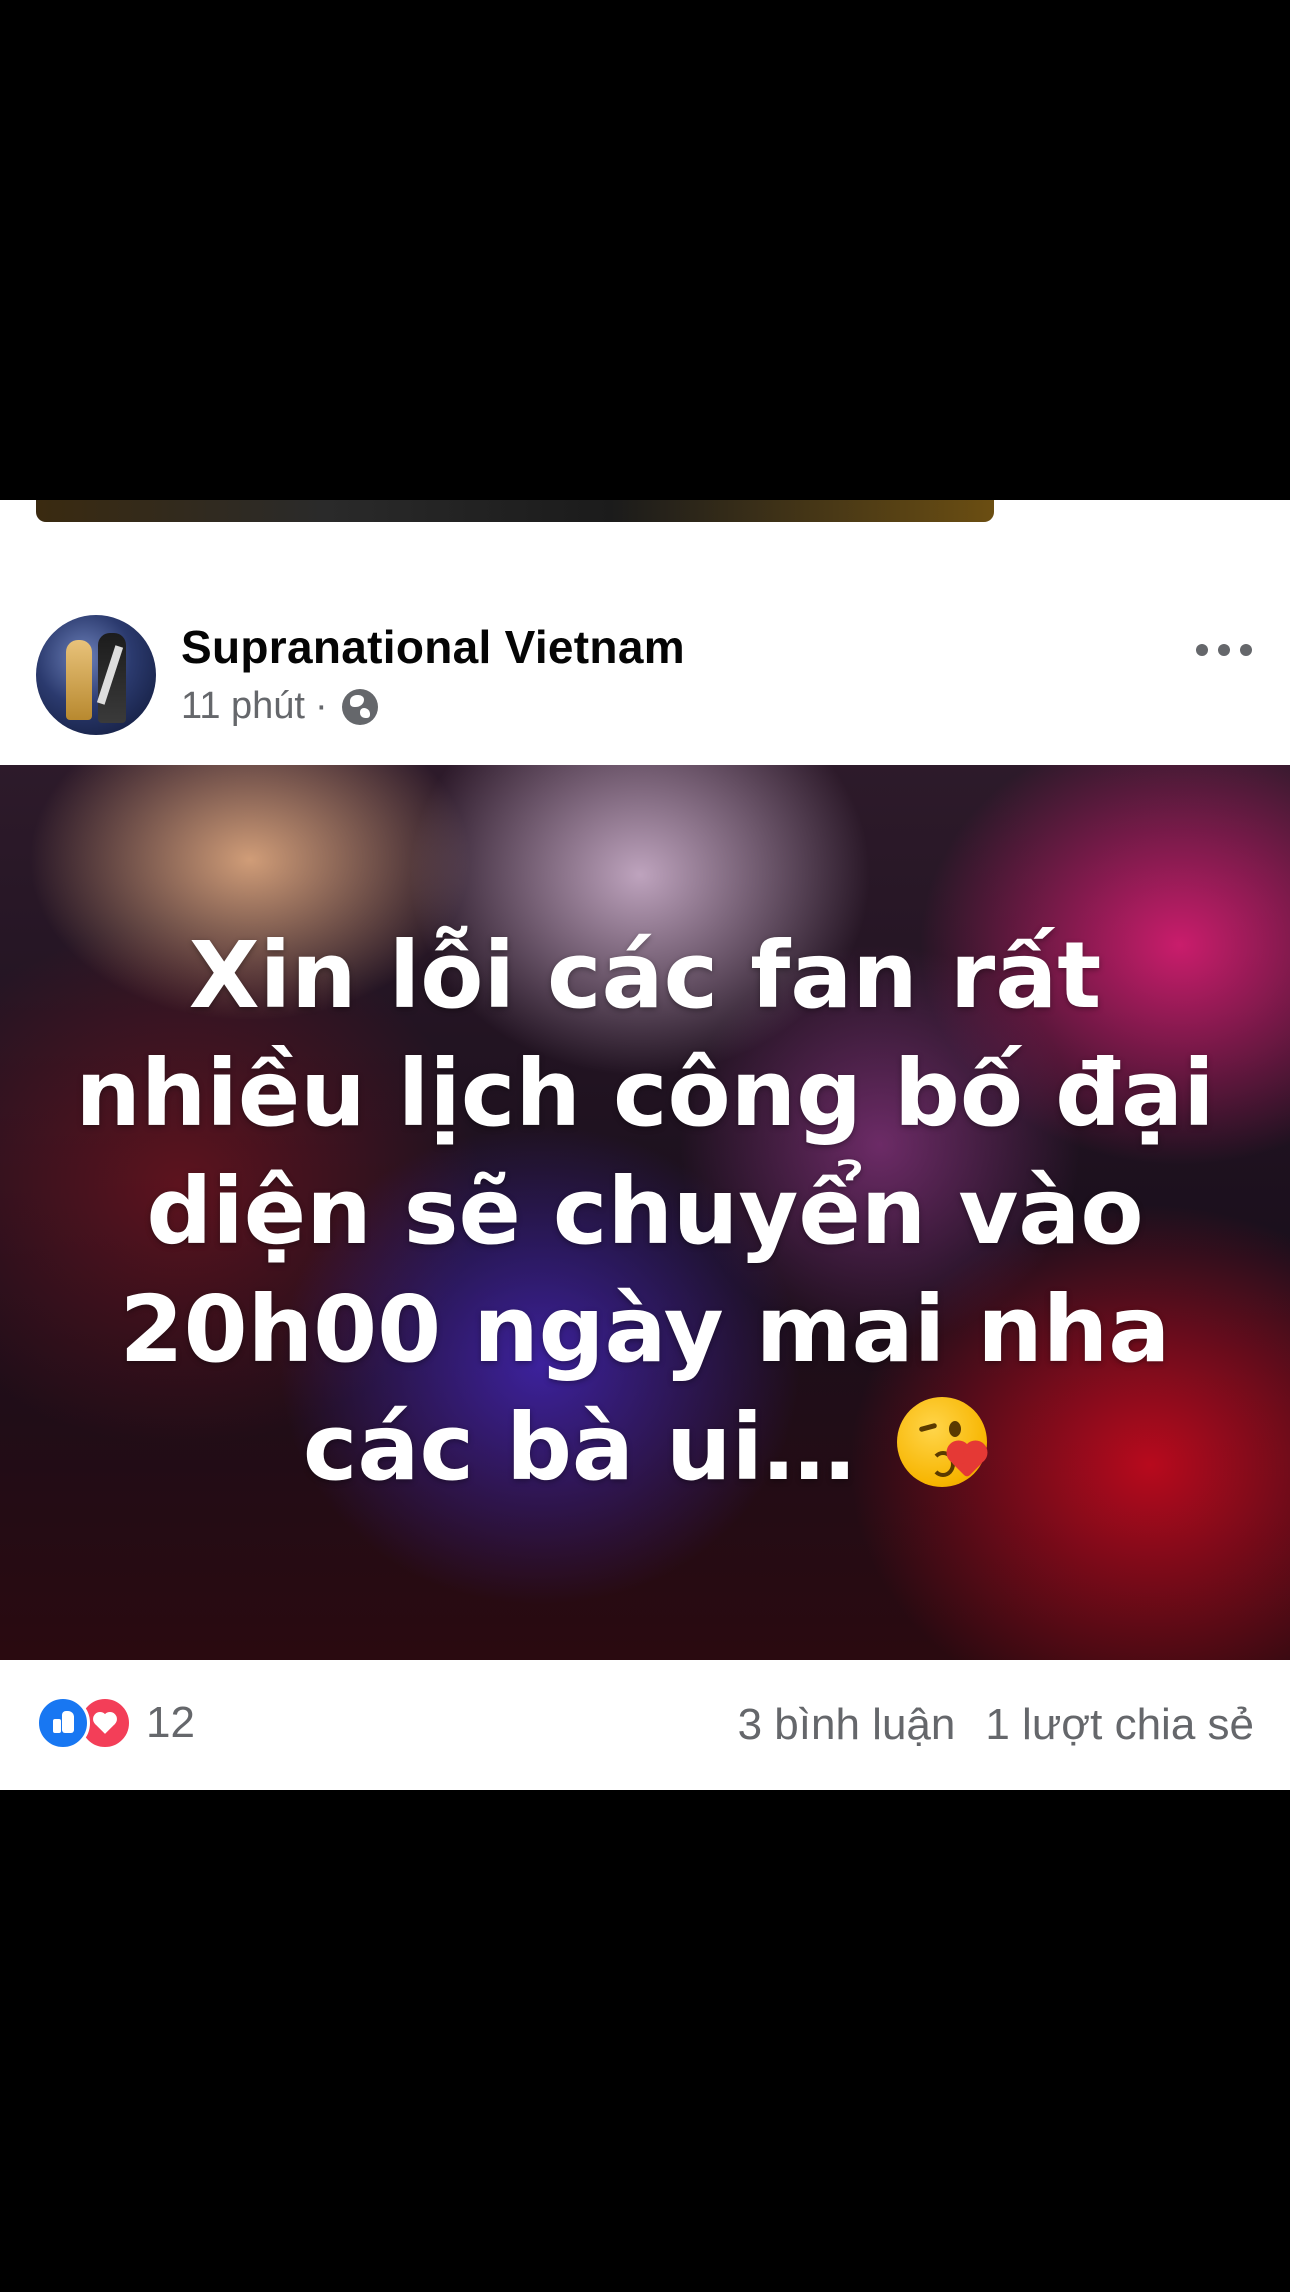  What do you see at coordinates (359, 706) in the screenshot?
I see `globe-icon` at bounding box center [359, 706].